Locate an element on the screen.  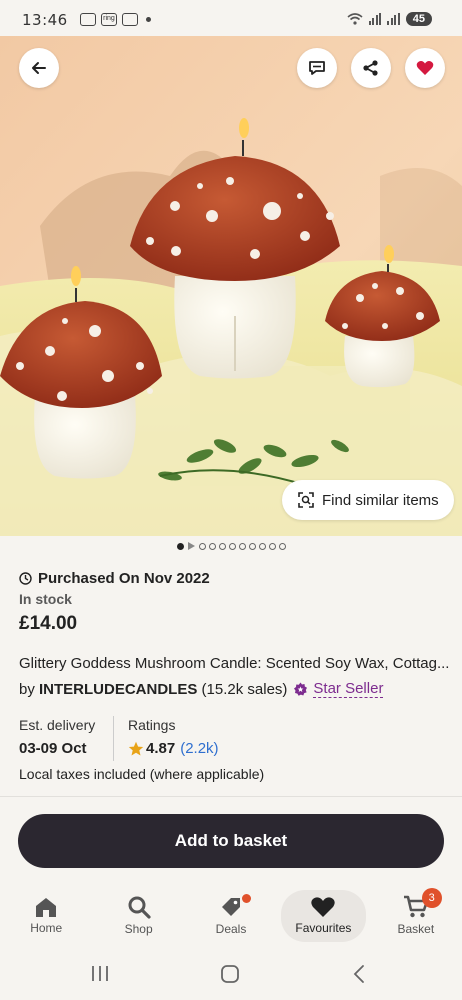
more-notifications-dot is located at coordinates (148, 19).